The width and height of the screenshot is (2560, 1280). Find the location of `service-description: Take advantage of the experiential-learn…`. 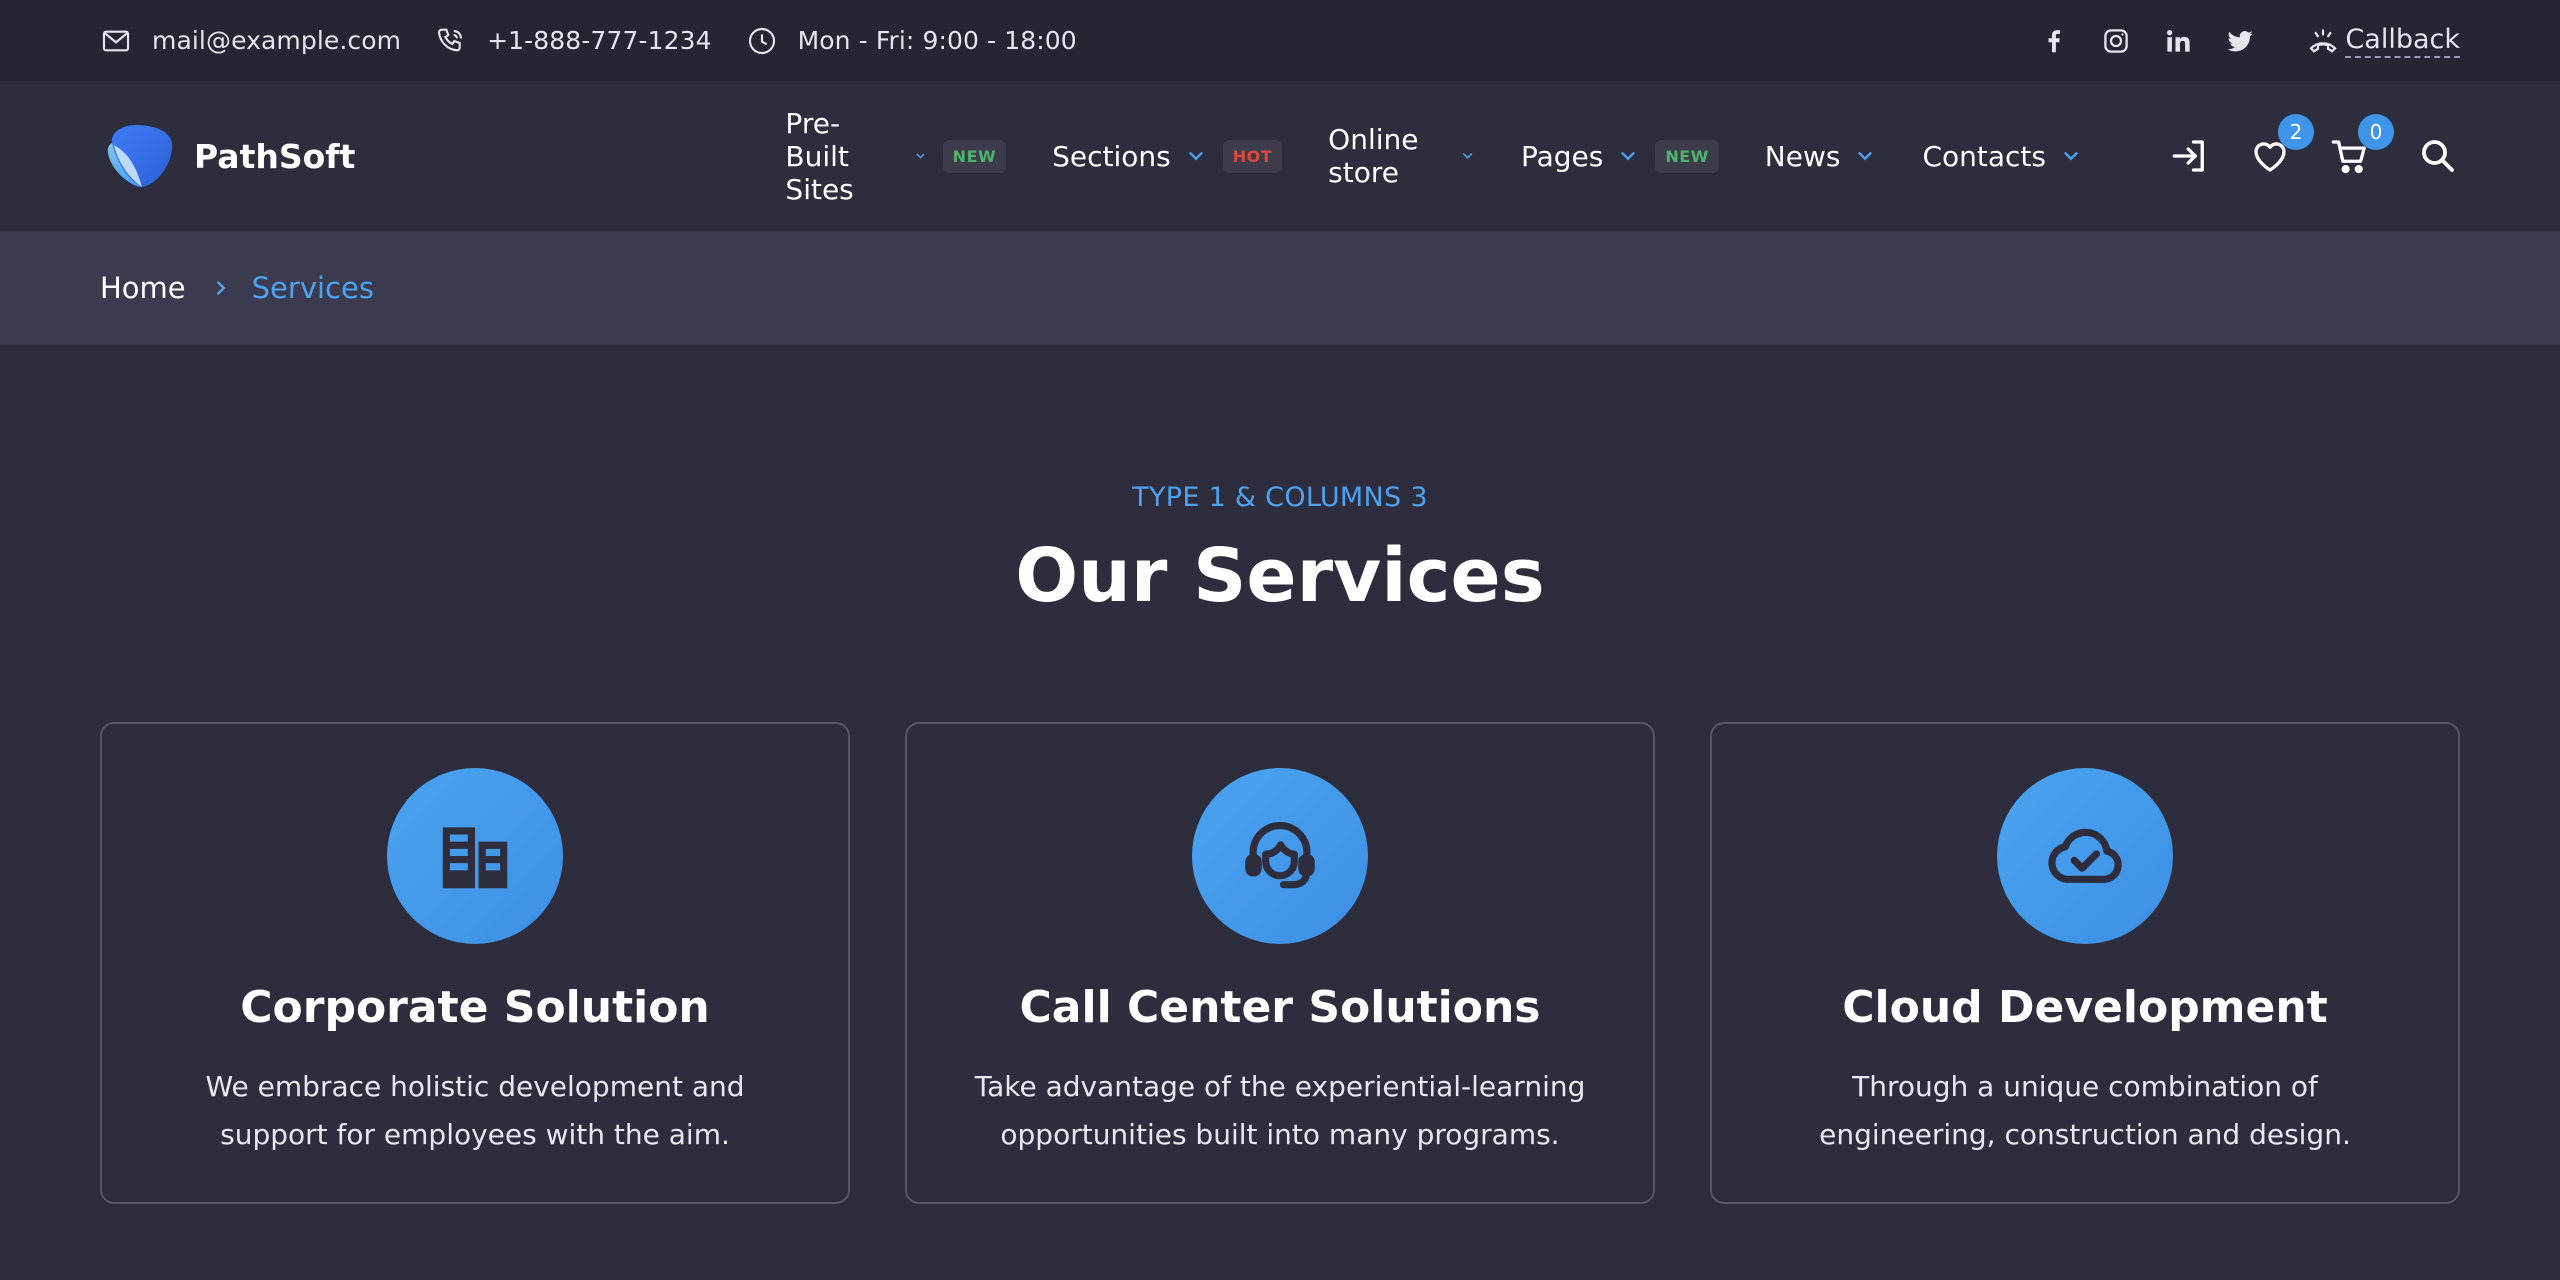

service-description: Take advantage of the experiential-learn… is located at coordinates (1280, 1110).